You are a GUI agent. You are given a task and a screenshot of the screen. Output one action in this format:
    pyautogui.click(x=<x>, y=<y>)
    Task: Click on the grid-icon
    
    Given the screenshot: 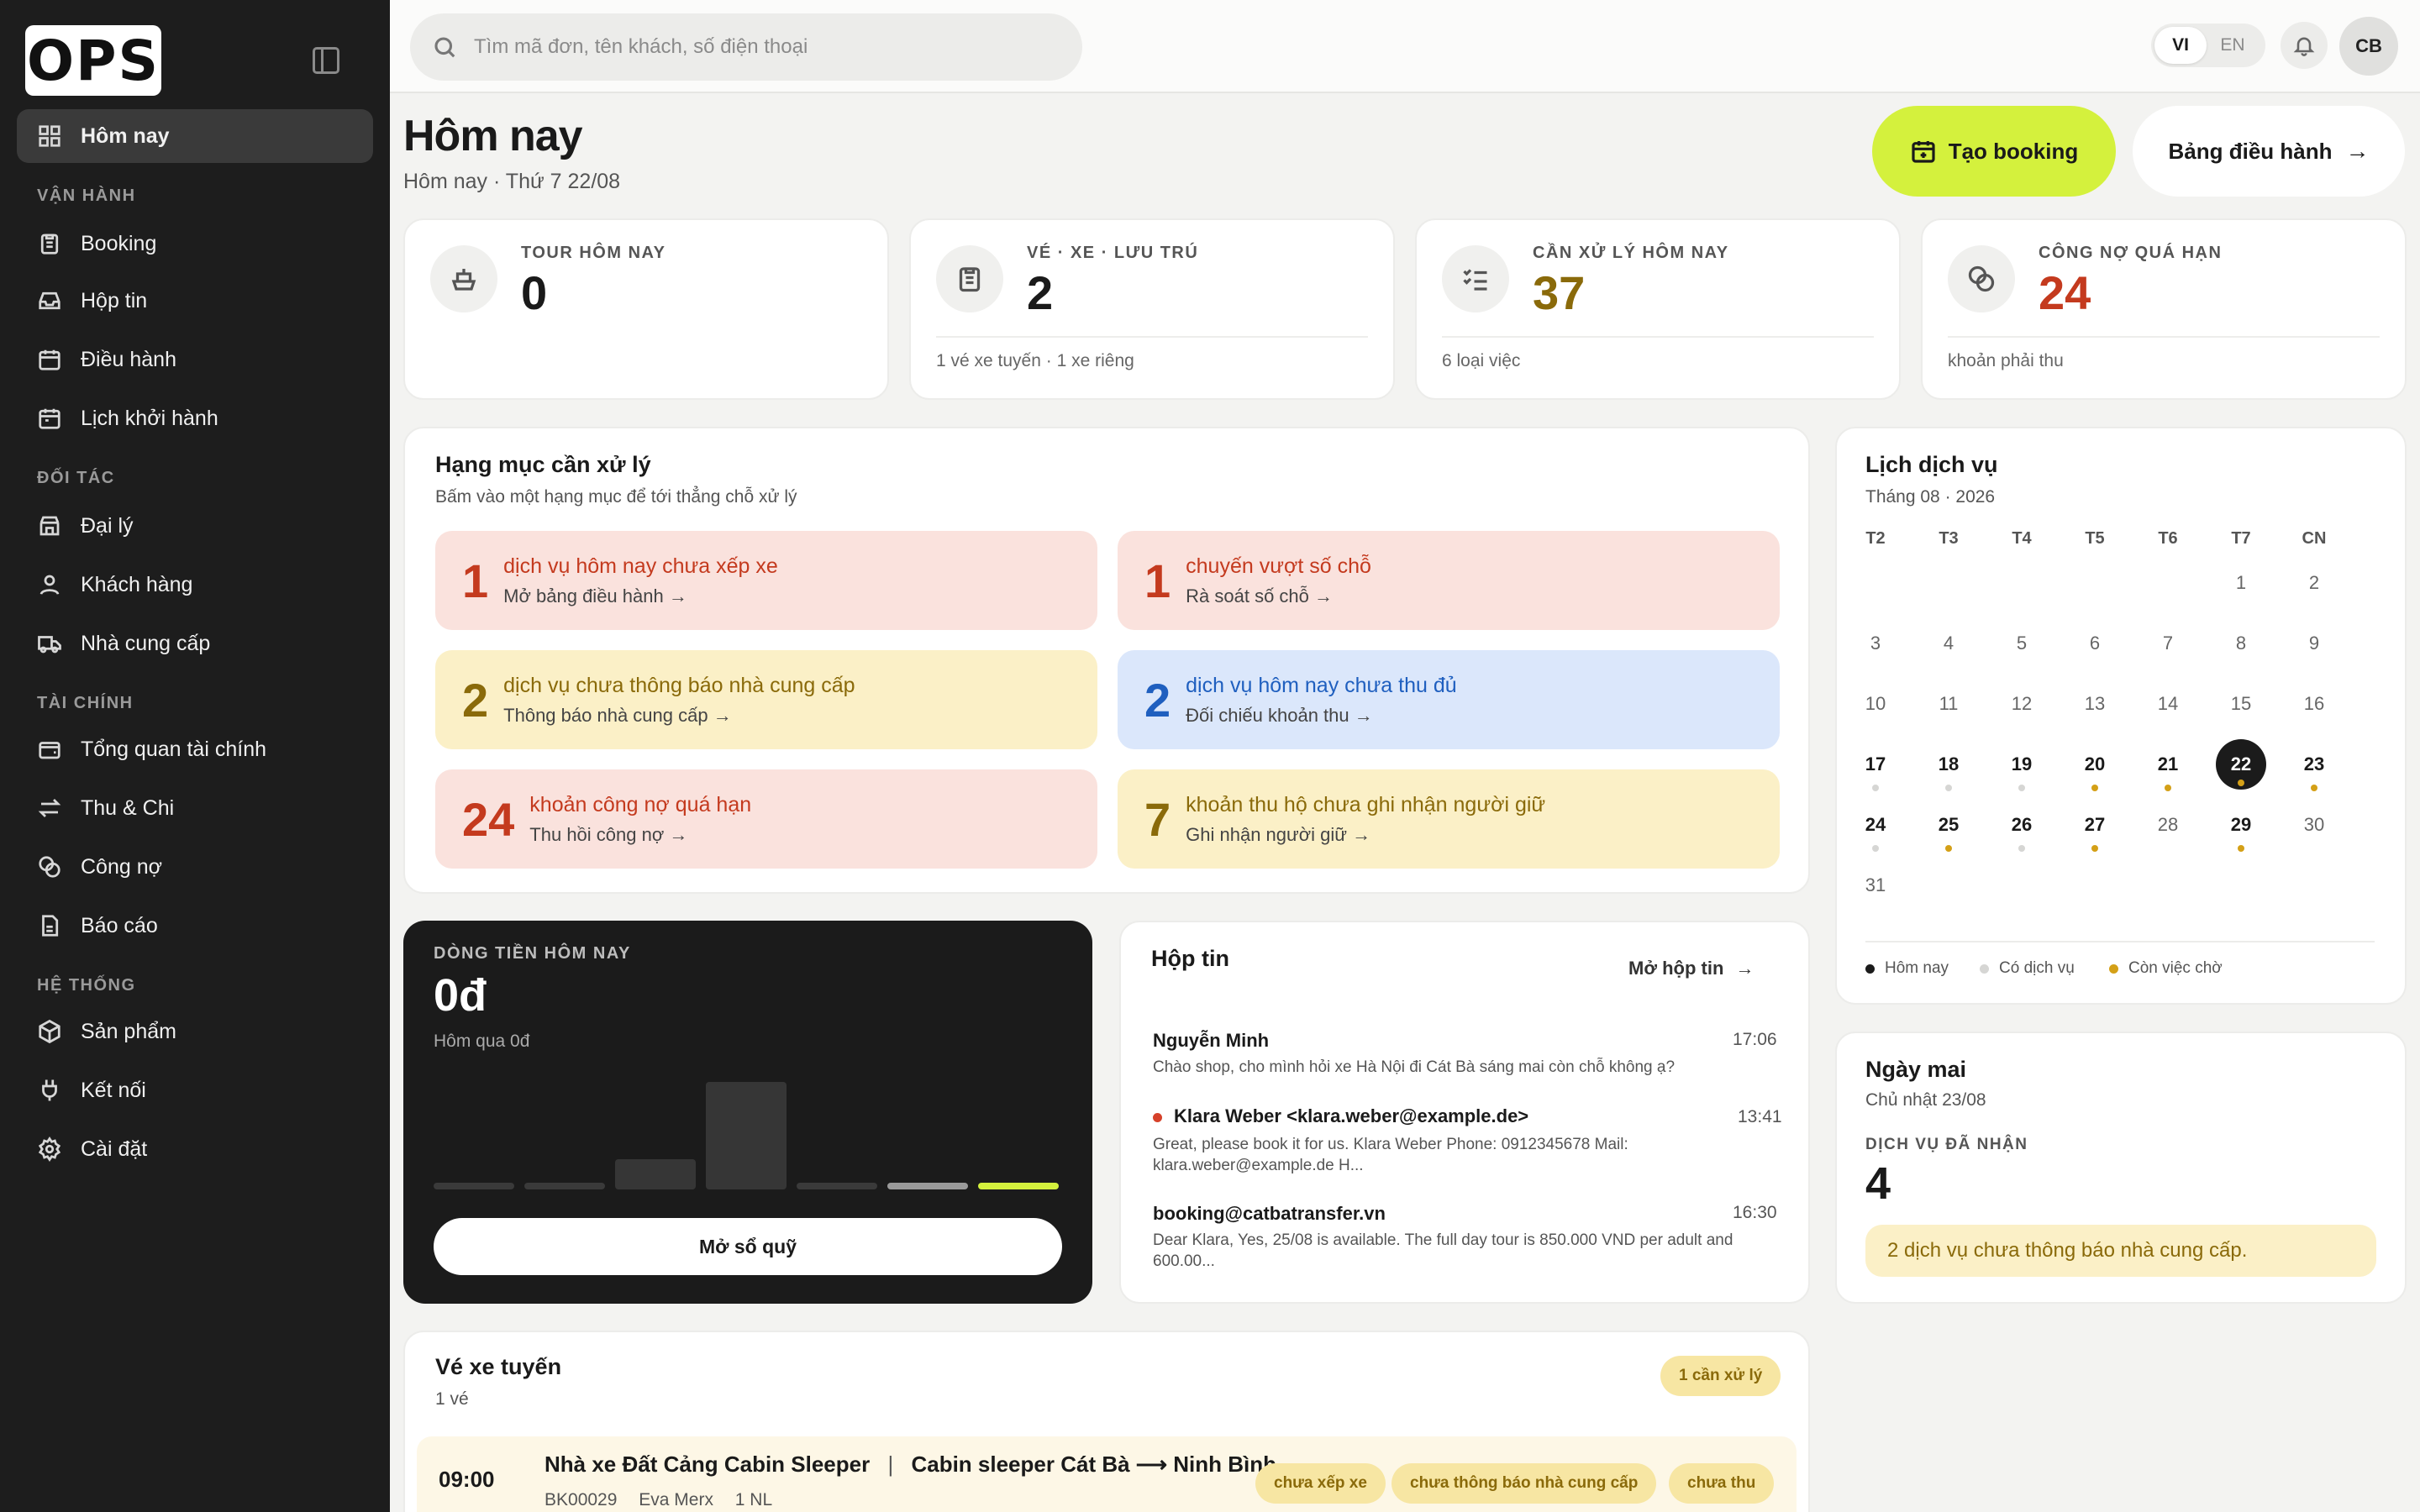 What is the action you would take?
    pyautogui.click(x=50, y=136)
    